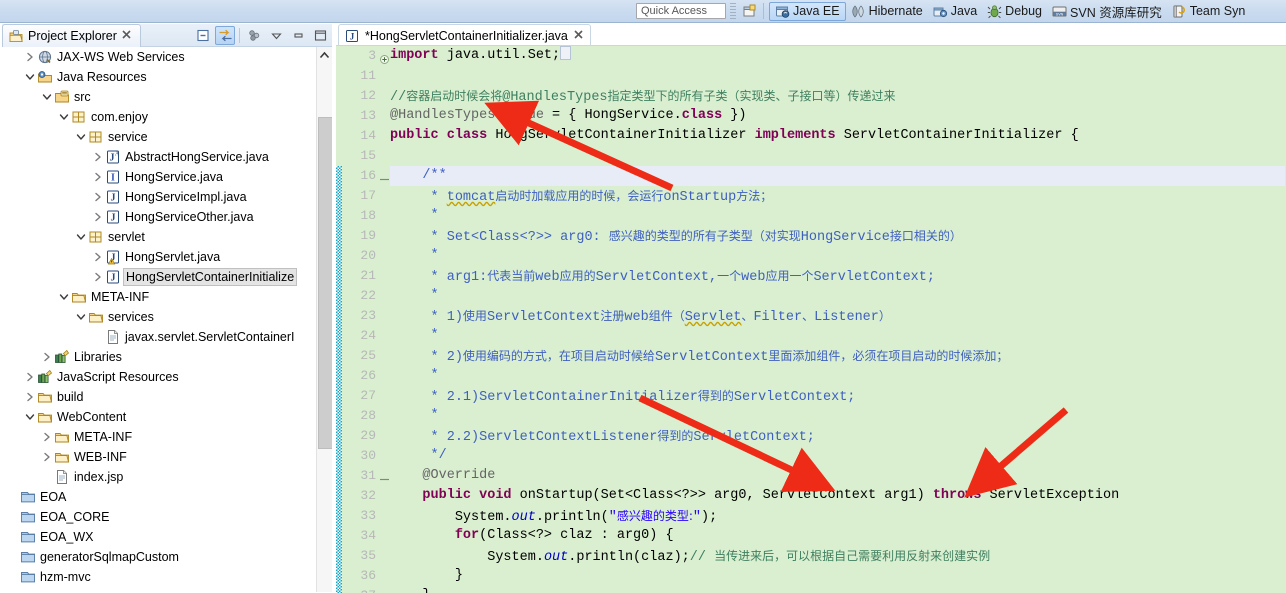 This screenshot has height=593, width=1286. I want to click on code-line: }, so click(838, 589).